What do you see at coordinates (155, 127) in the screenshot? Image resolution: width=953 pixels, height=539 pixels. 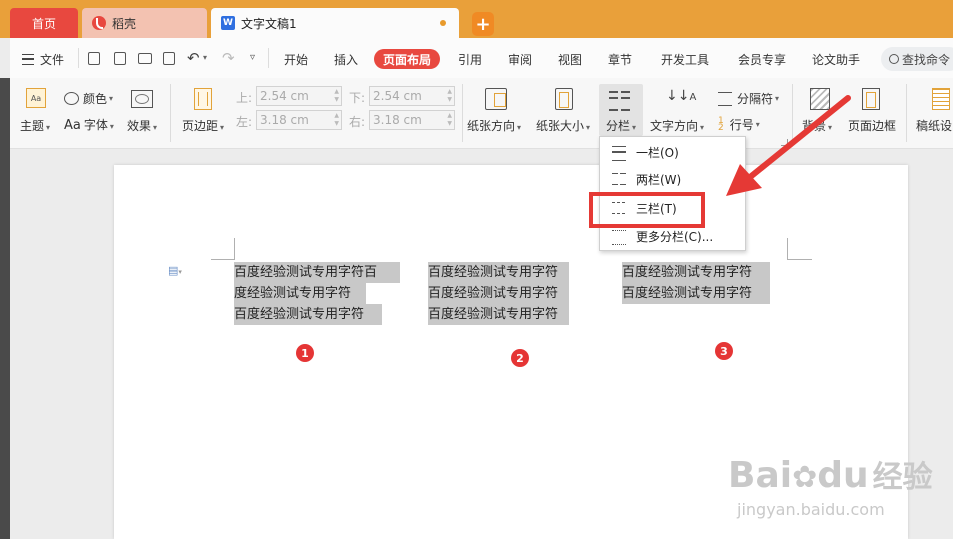 I see `effect-caret-icon: ▾` at bounding box center [155, 127].